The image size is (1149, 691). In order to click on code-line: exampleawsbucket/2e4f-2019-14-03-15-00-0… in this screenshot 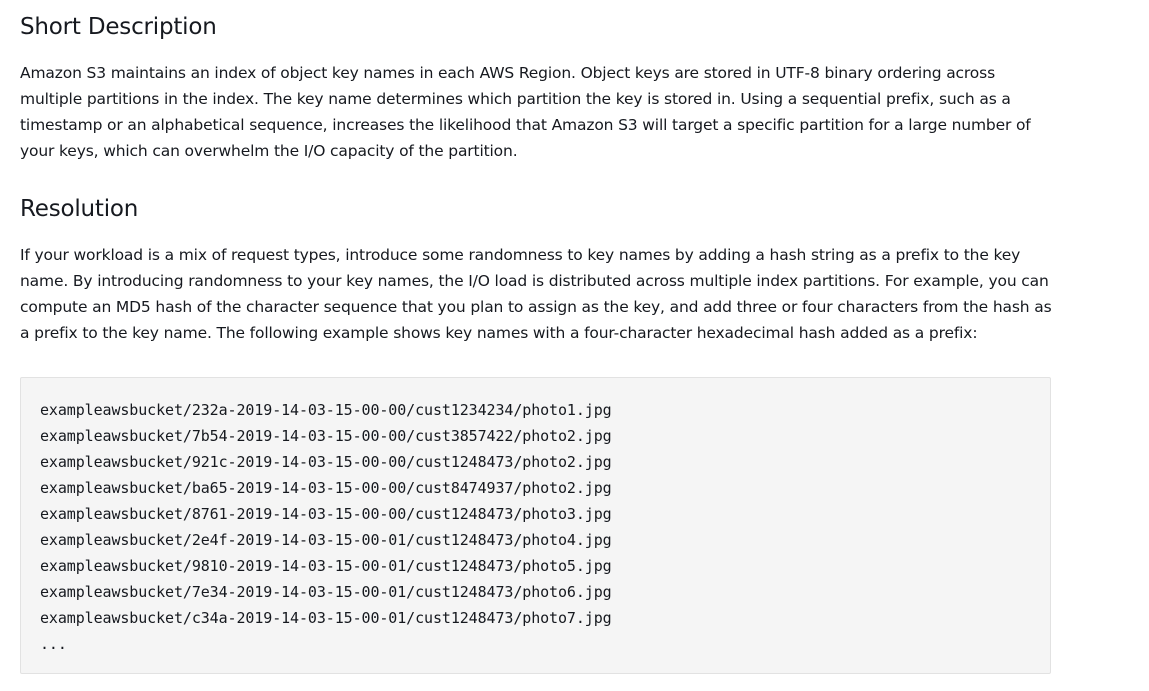, I will do `click(326, 540)`.